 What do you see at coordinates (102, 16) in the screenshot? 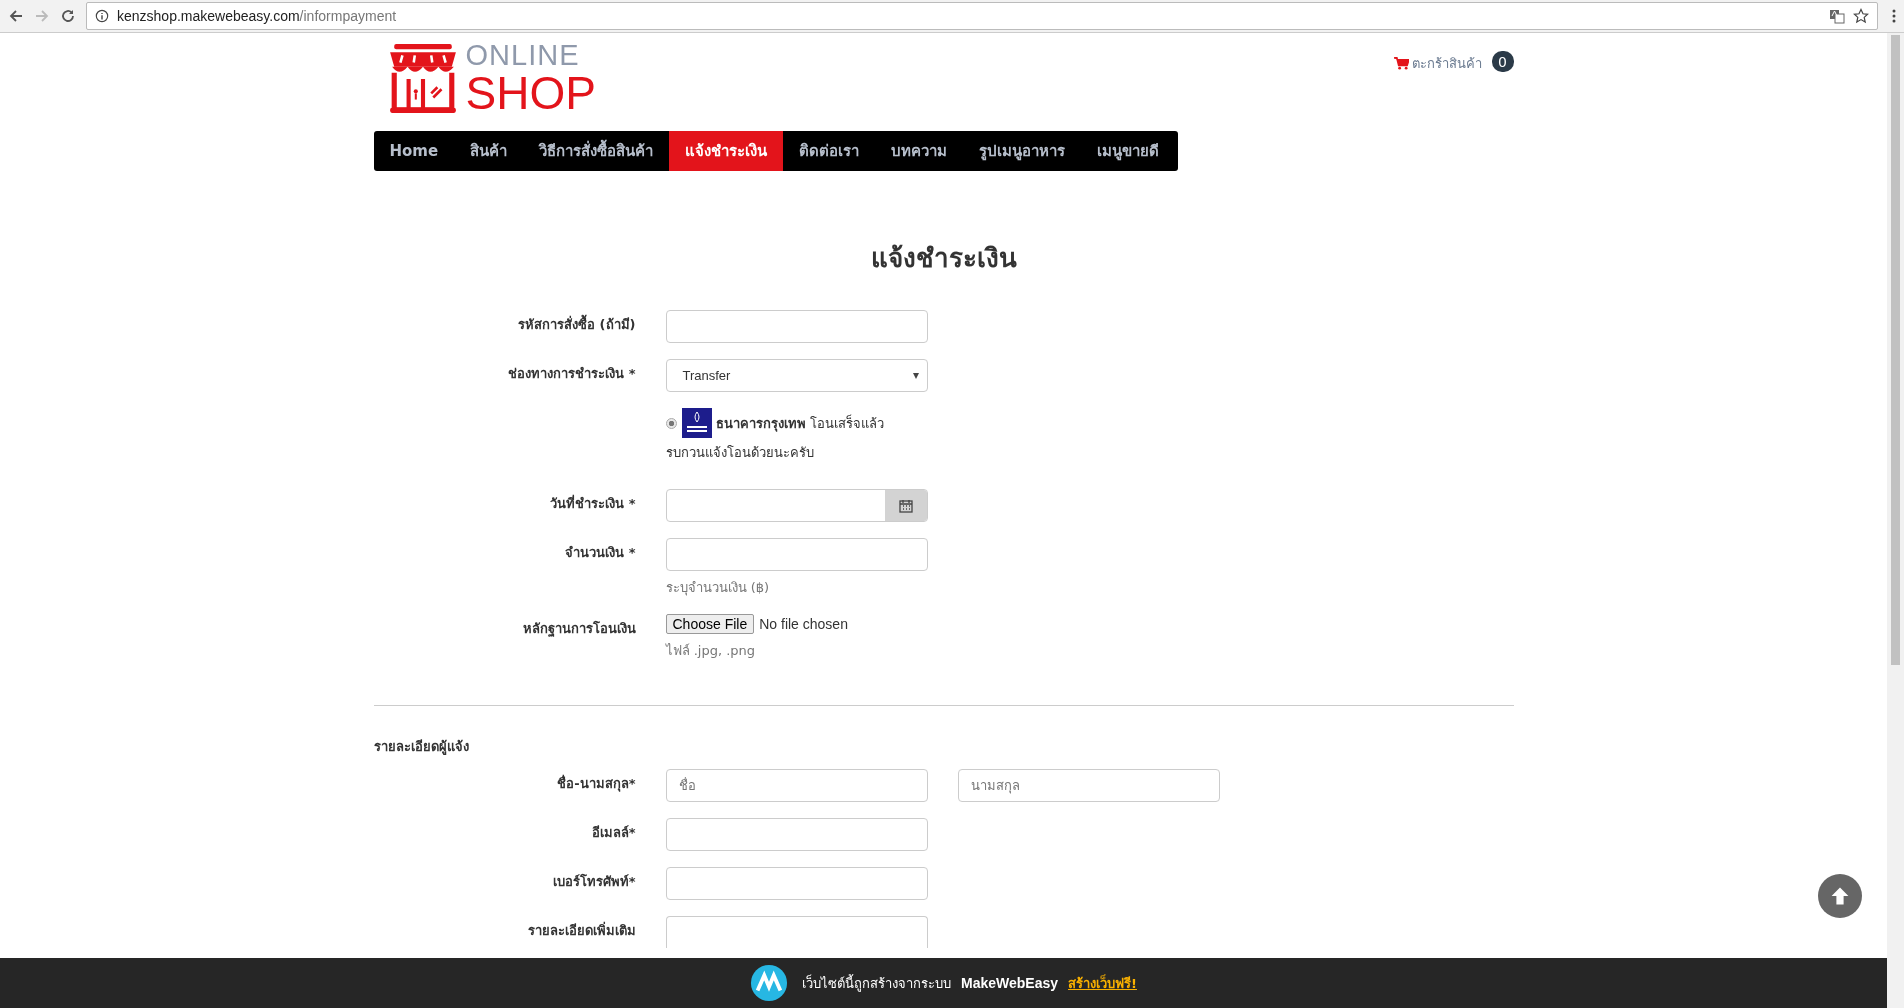
I see `info-icon` at bounding box center [102, 16].